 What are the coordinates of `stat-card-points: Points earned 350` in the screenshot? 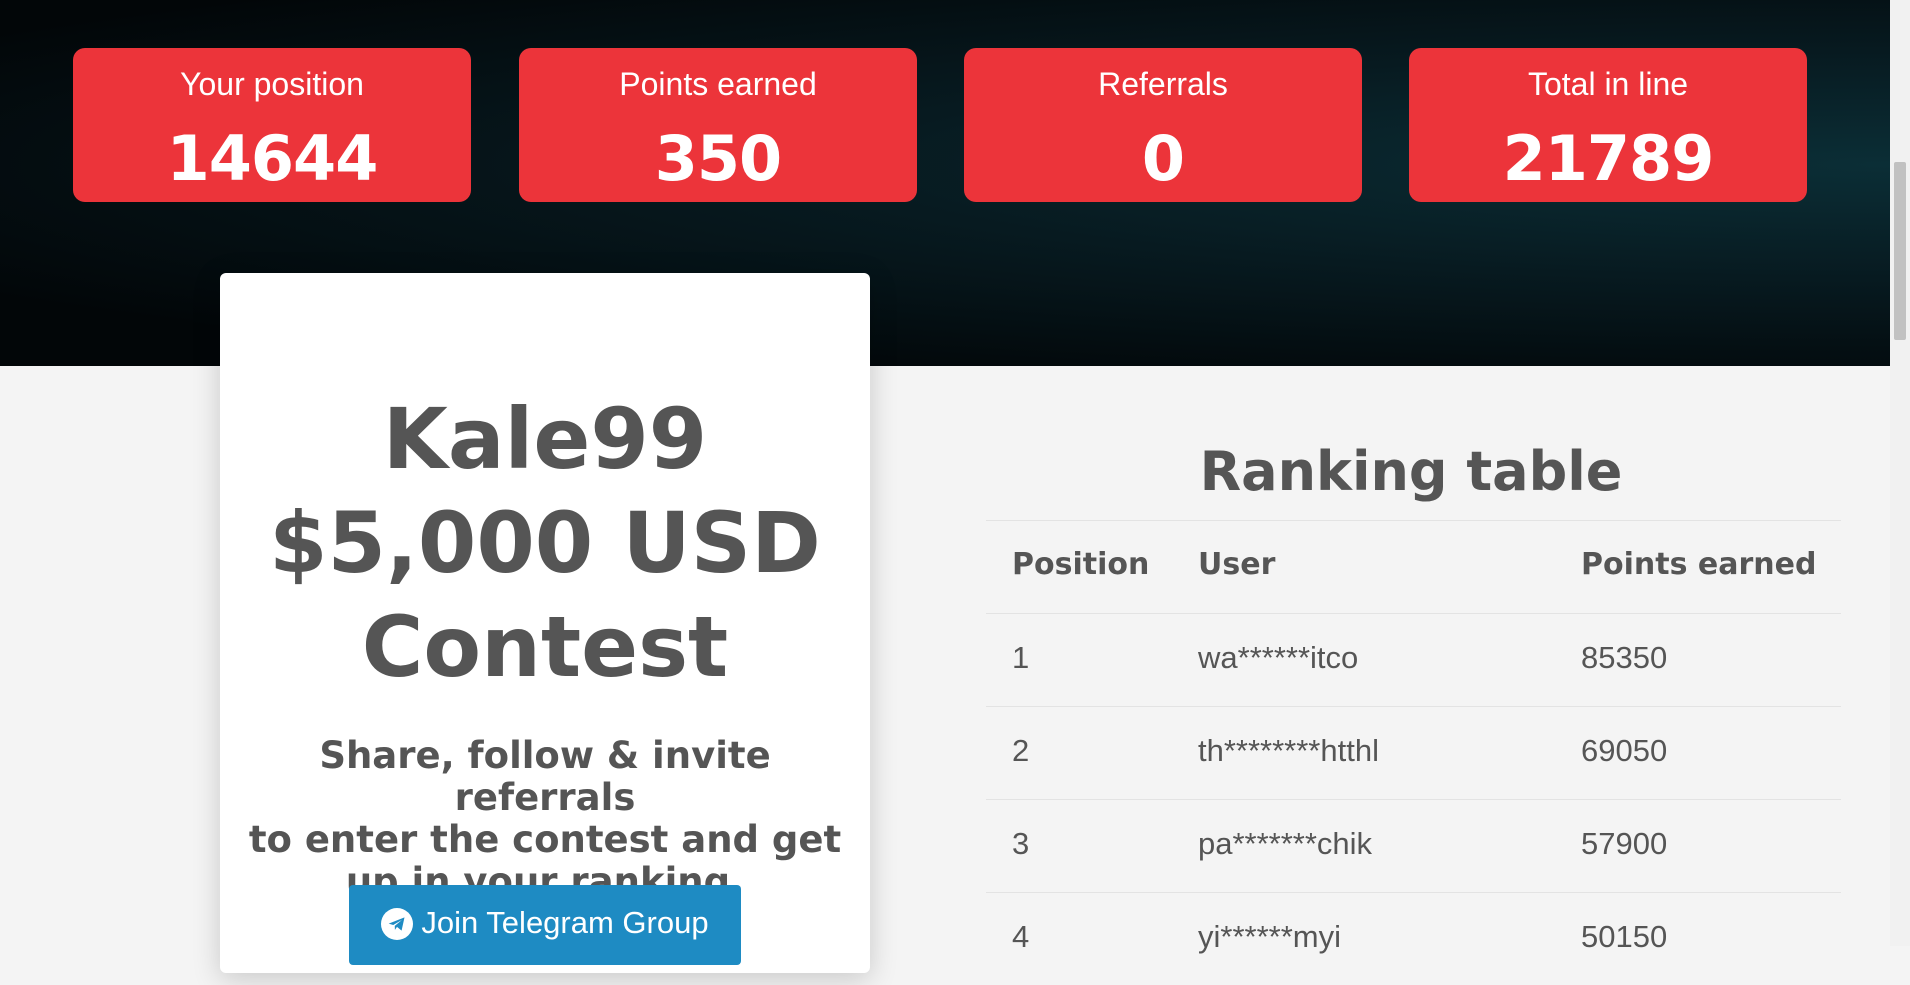 It's located at (718, 125).